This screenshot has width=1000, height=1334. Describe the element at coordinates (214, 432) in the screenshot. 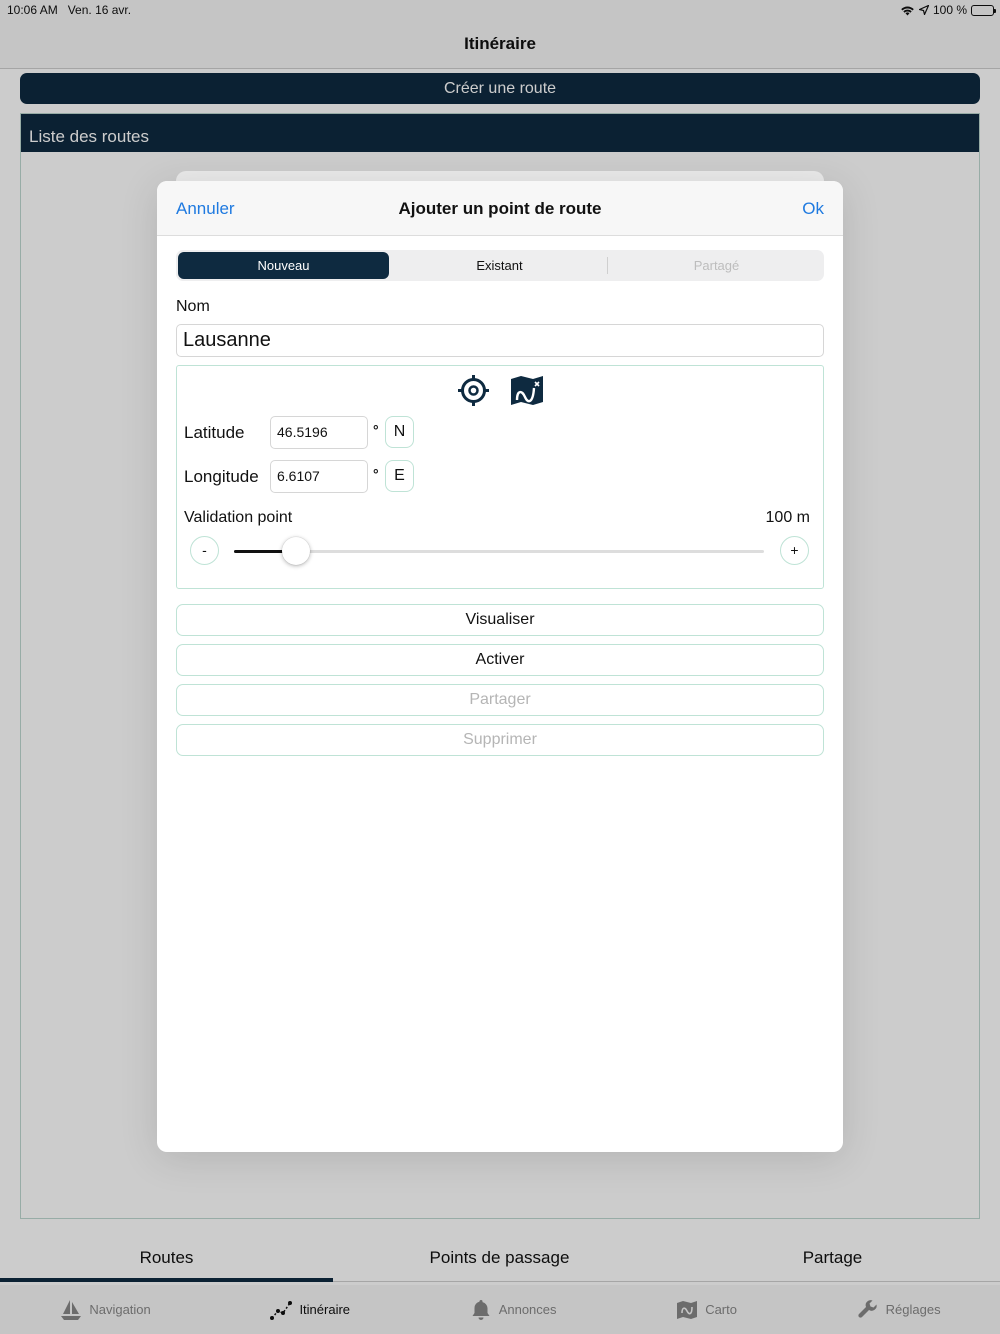

I see `latitude-label: Latitude` at that location.